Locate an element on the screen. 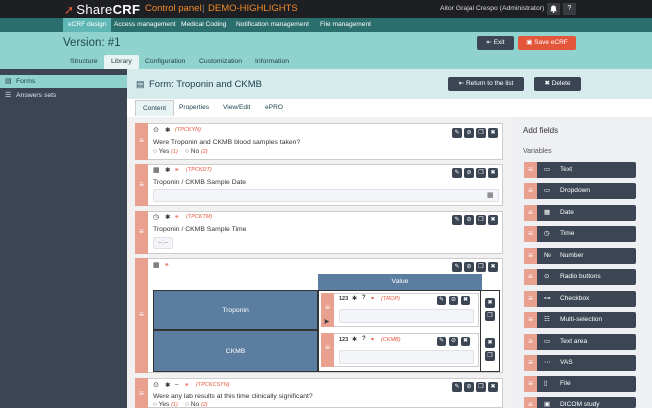  user-name: Aitor Grajal Crespo (Administrator) is located at coordinates (492, 8).